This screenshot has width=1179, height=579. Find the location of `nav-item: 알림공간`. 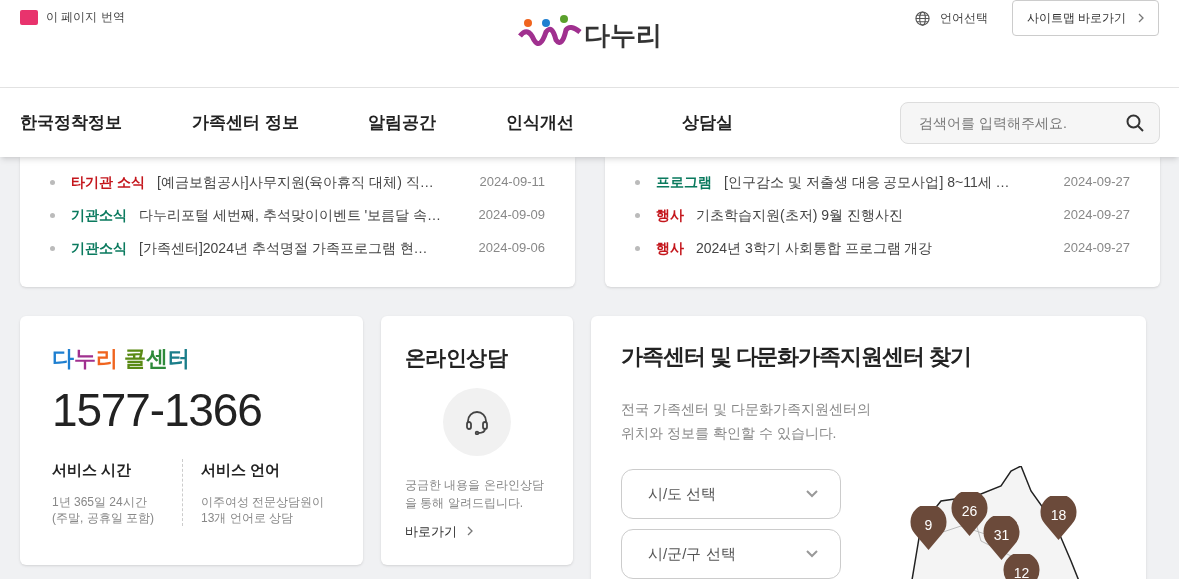

nav-item: 알림공간 is located at coordinates (437, 122).